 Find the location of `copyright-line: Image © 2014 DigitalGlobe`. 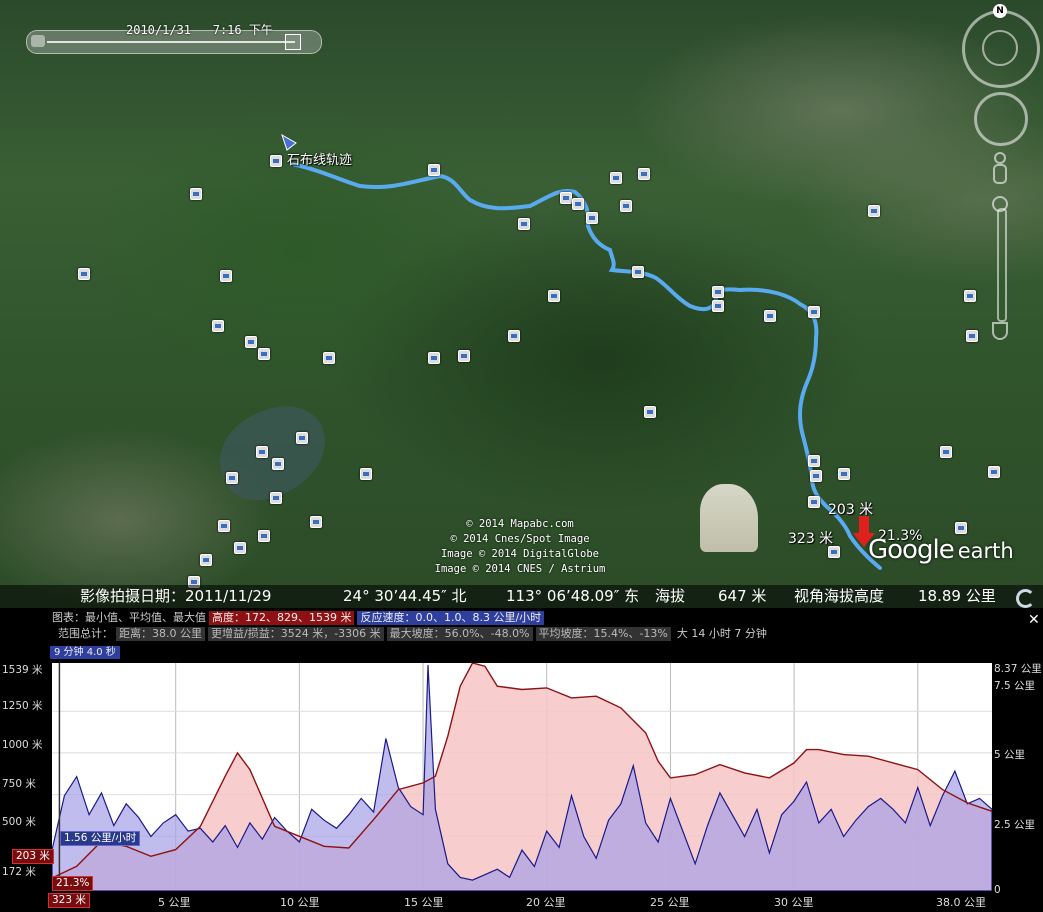

copyright-line: Image © 2014 DigitalGlobe is located at coordinates (520, 554).